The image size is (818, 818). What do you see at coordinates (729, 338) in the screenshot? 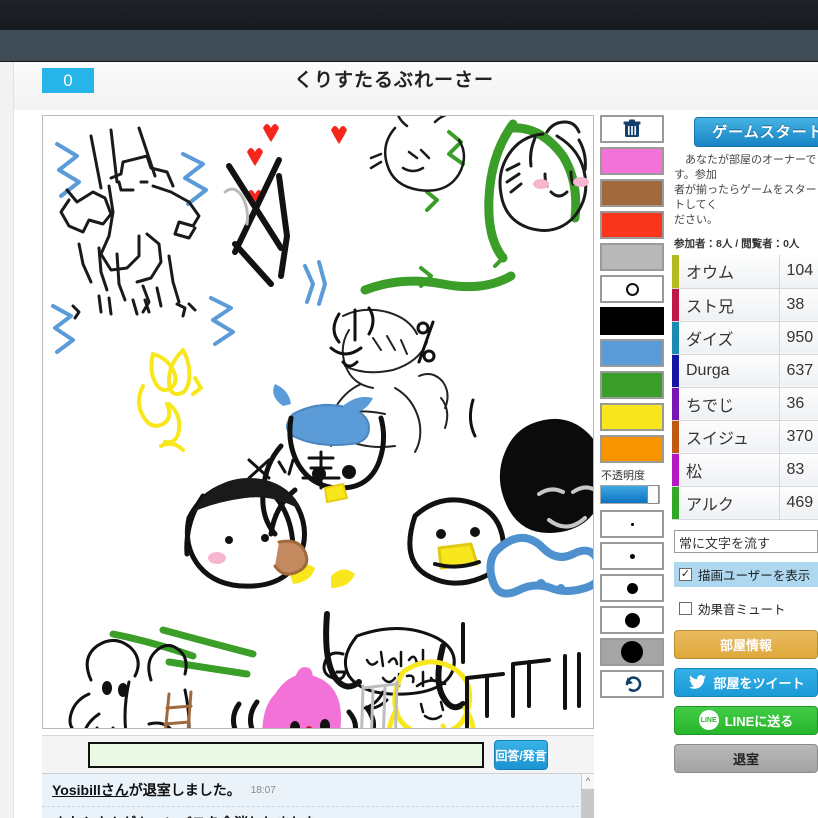
I see `player-name: ダイズ` at bounding box center [729, 338].